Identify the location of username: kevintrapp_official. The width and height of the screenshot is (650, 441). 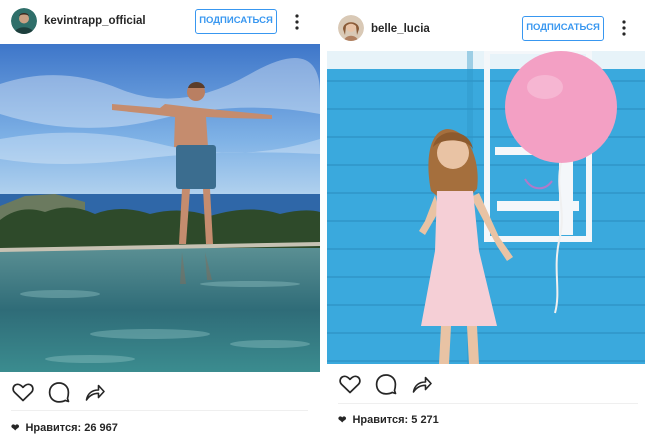
(95, 21).